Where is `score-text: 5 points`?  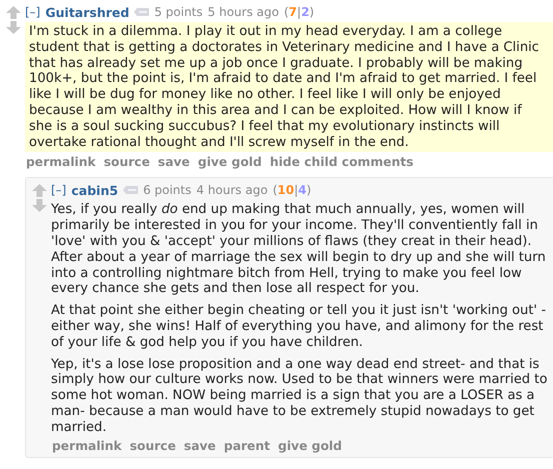 score-text: 5 points is located at coordinates (178, 12).